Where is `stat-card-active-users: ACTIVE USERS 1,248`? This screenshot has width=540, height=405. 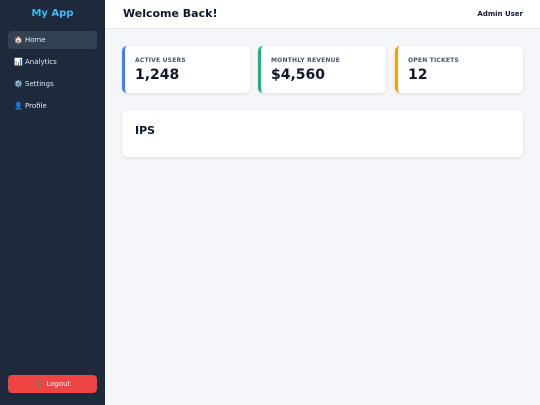
stat-card-active-users: ACTIVE USERS 1,248 is located at coordinates (186, 69).